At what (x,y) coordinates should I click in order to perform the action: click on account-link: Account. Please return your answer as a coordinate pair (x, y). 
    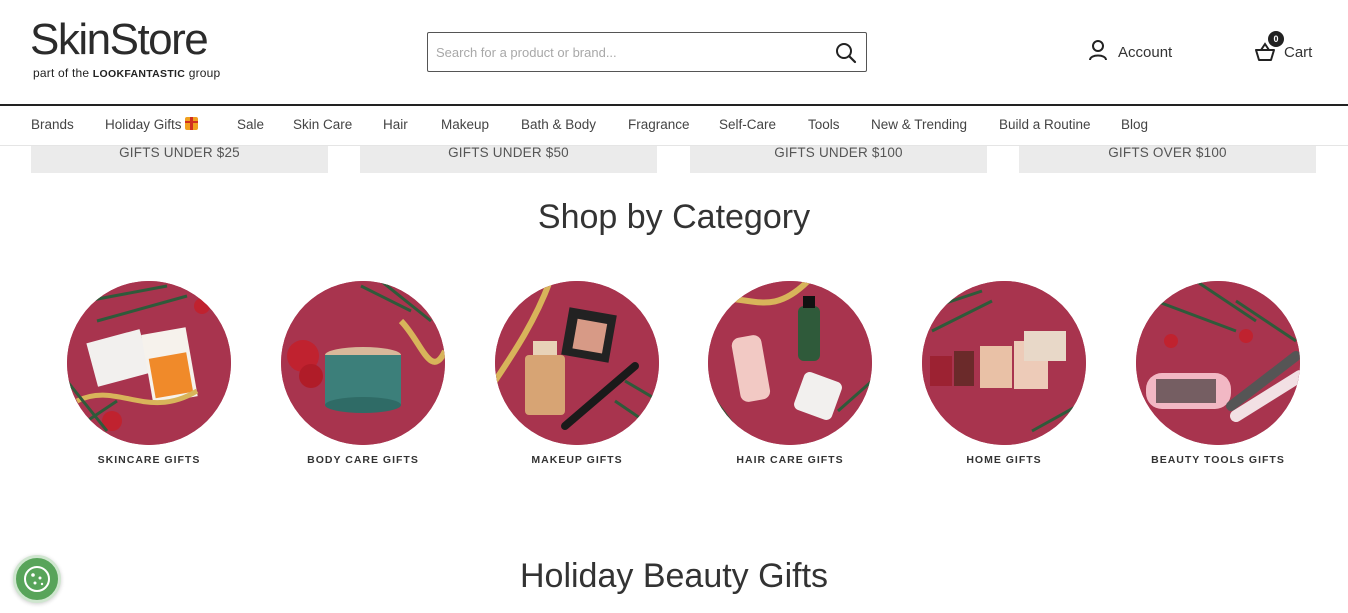
    Looking at the image, I should click on (1130, 52).